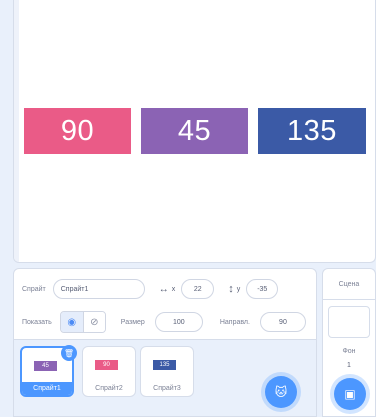  I want to click on sprite-thumb-preview-text: 45, so click(45, 366).